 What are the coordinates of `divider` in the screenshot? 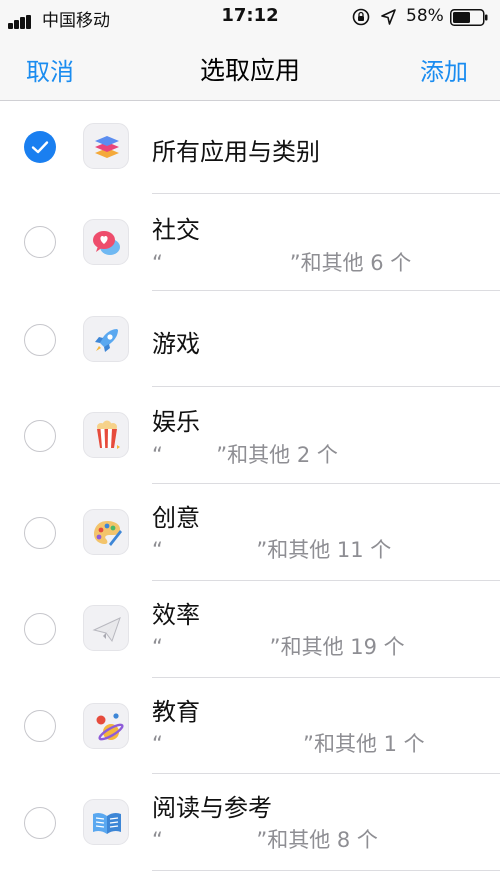 It's located at (326, 870).